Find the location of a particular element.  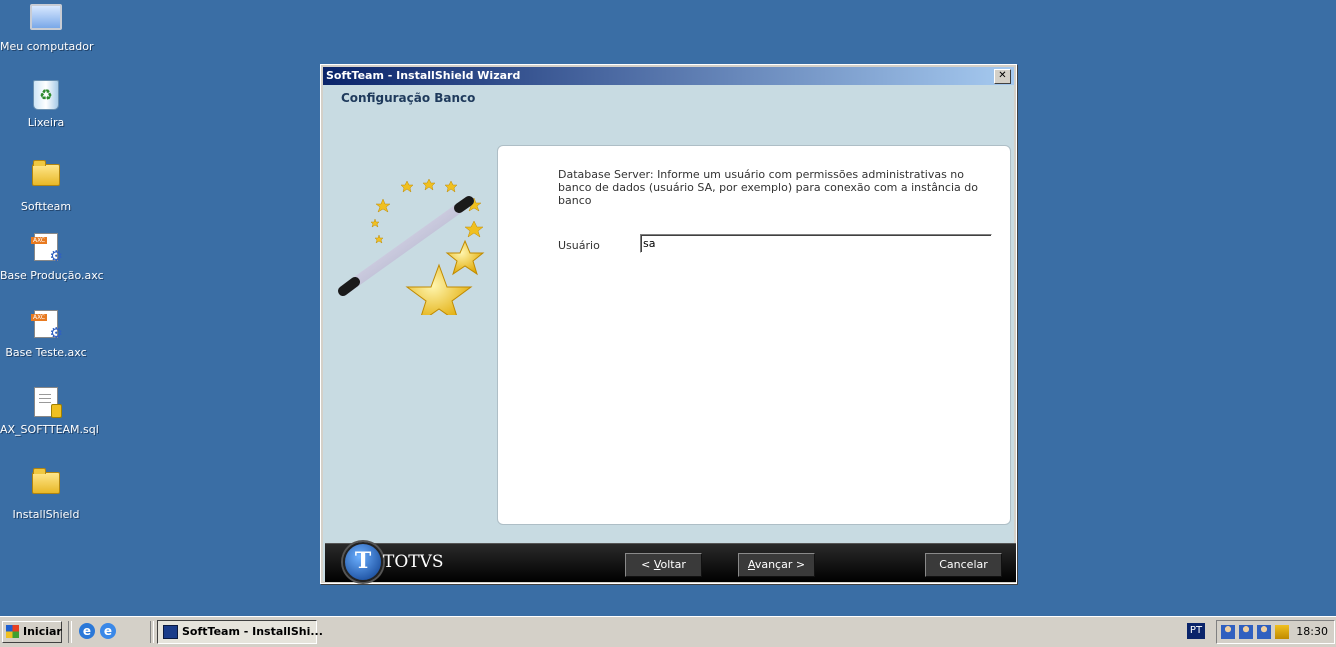

sql-file-icon is located at coordinates (46, 403).